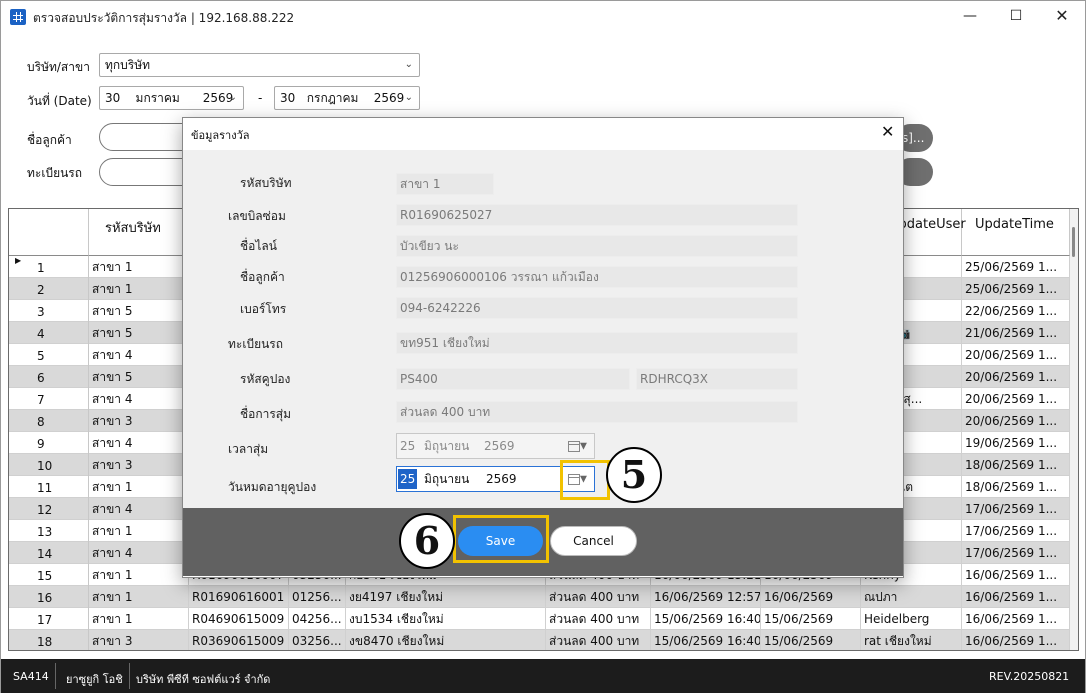  I want to click on minimize-button: —, so click(970, 17).